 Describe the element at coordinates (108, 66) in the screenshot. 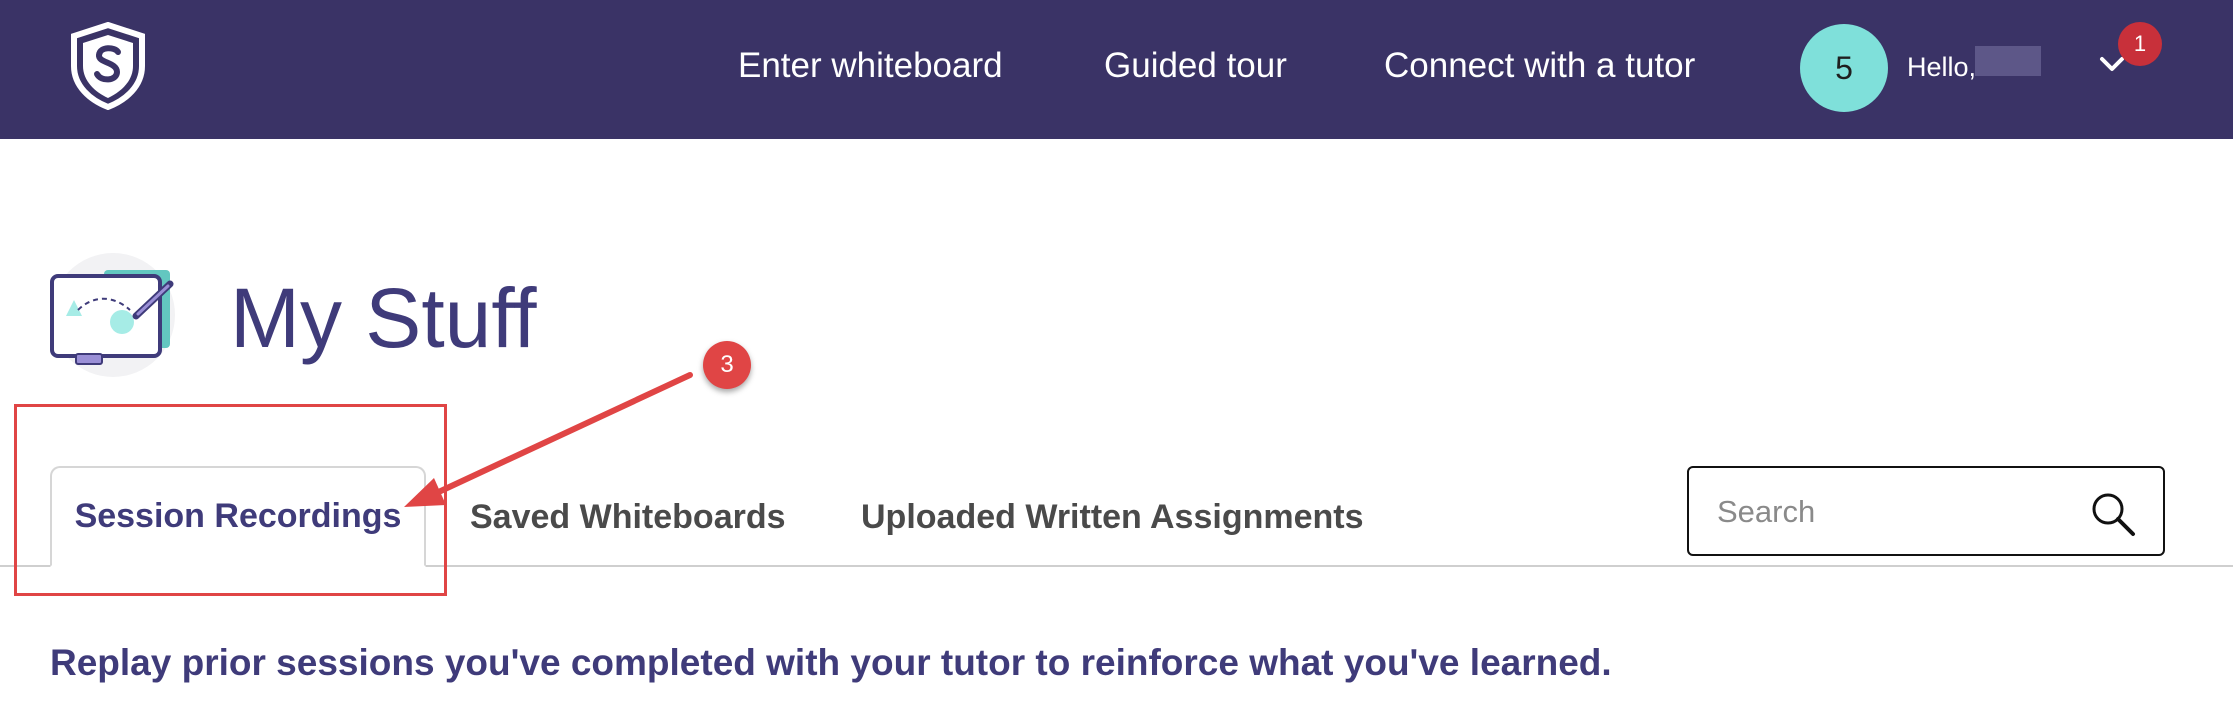

I see `shield-logo-icon` at that location.